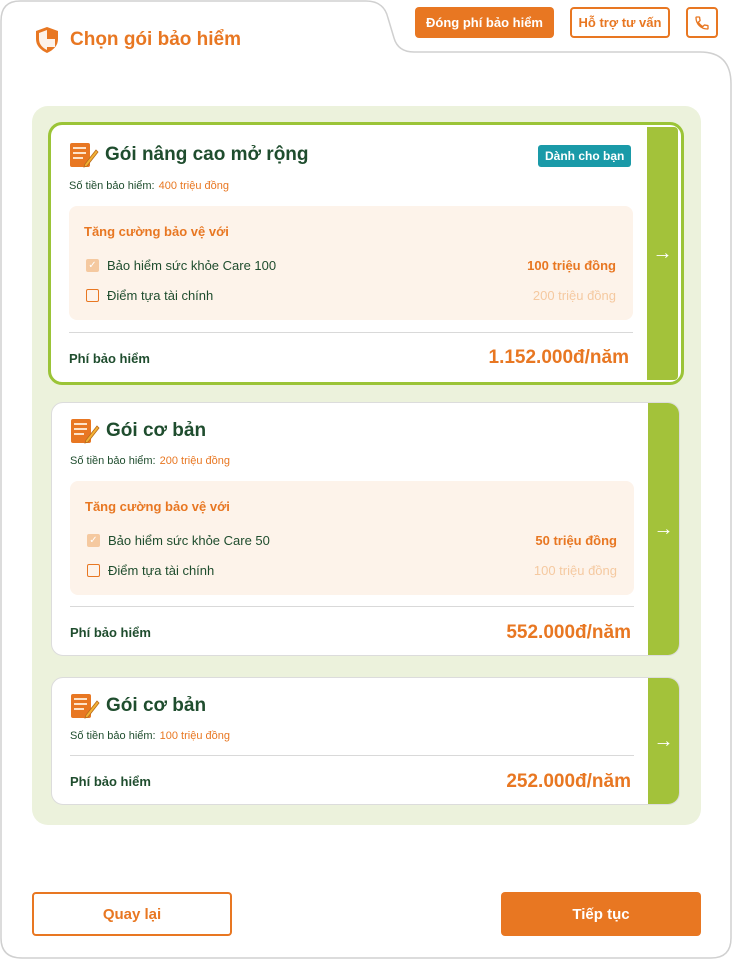  What do you see at coordinates (620, 22) in the screenshot?
I see `support-button: Hỗ trợ tư vấn` at bounding box center [620, 22].